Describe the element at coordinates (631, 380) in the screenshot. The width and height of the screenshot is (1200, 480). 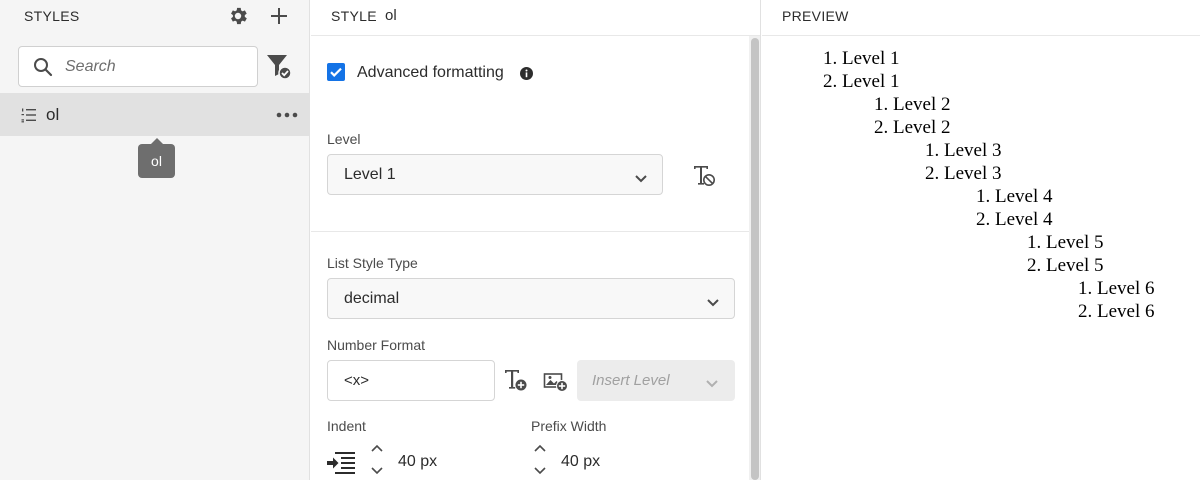
I see `insert-level-placeholder: Insert Level` at that location.